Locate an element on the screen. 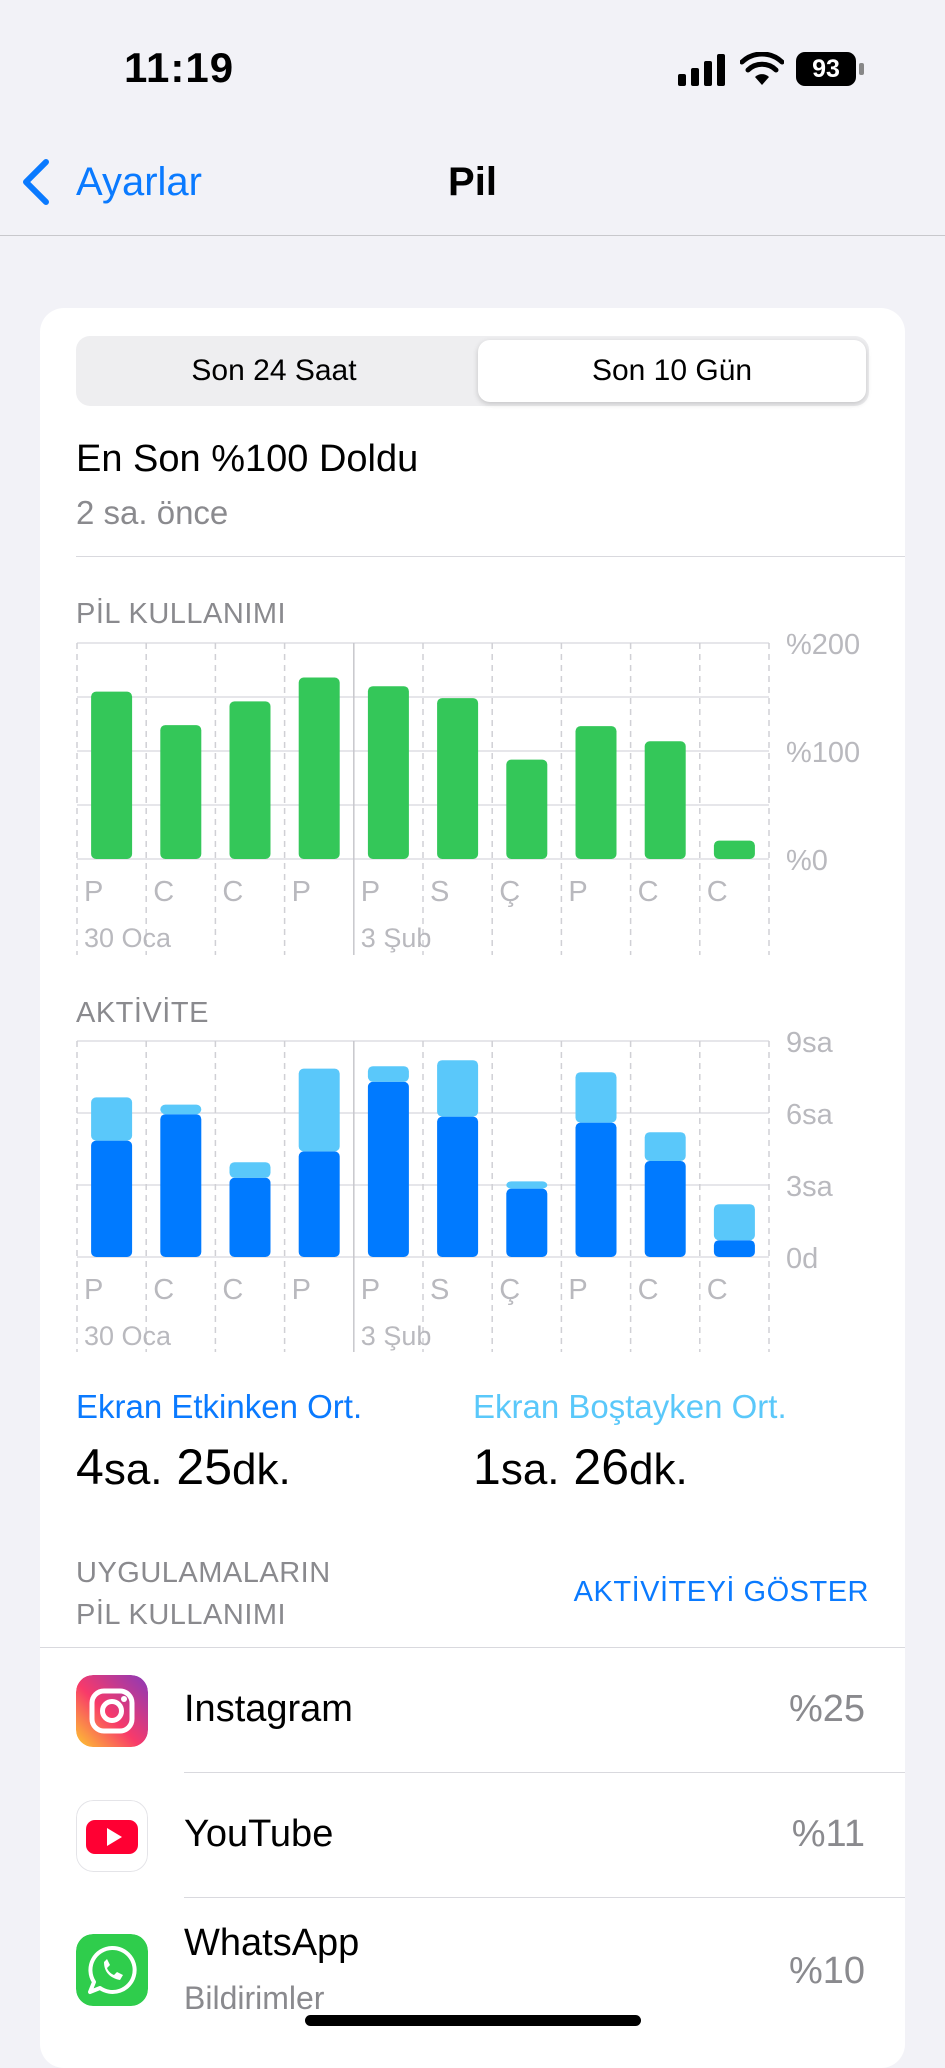 Image resolution: width=945 pixels, height=2068 pixels. app-name: YouTube is located at coordinates (259, 1834).